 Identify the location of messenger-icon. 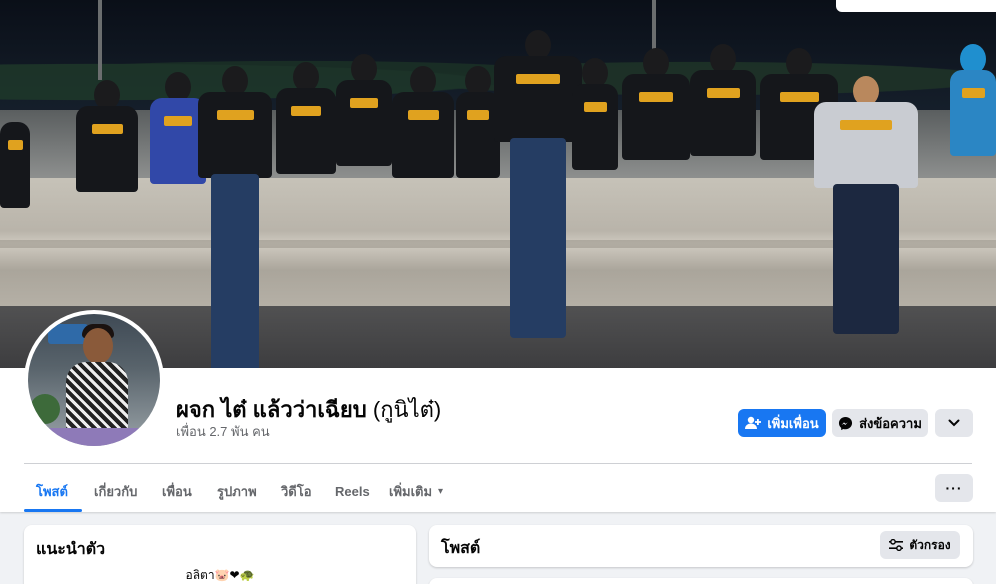
(845, 423).